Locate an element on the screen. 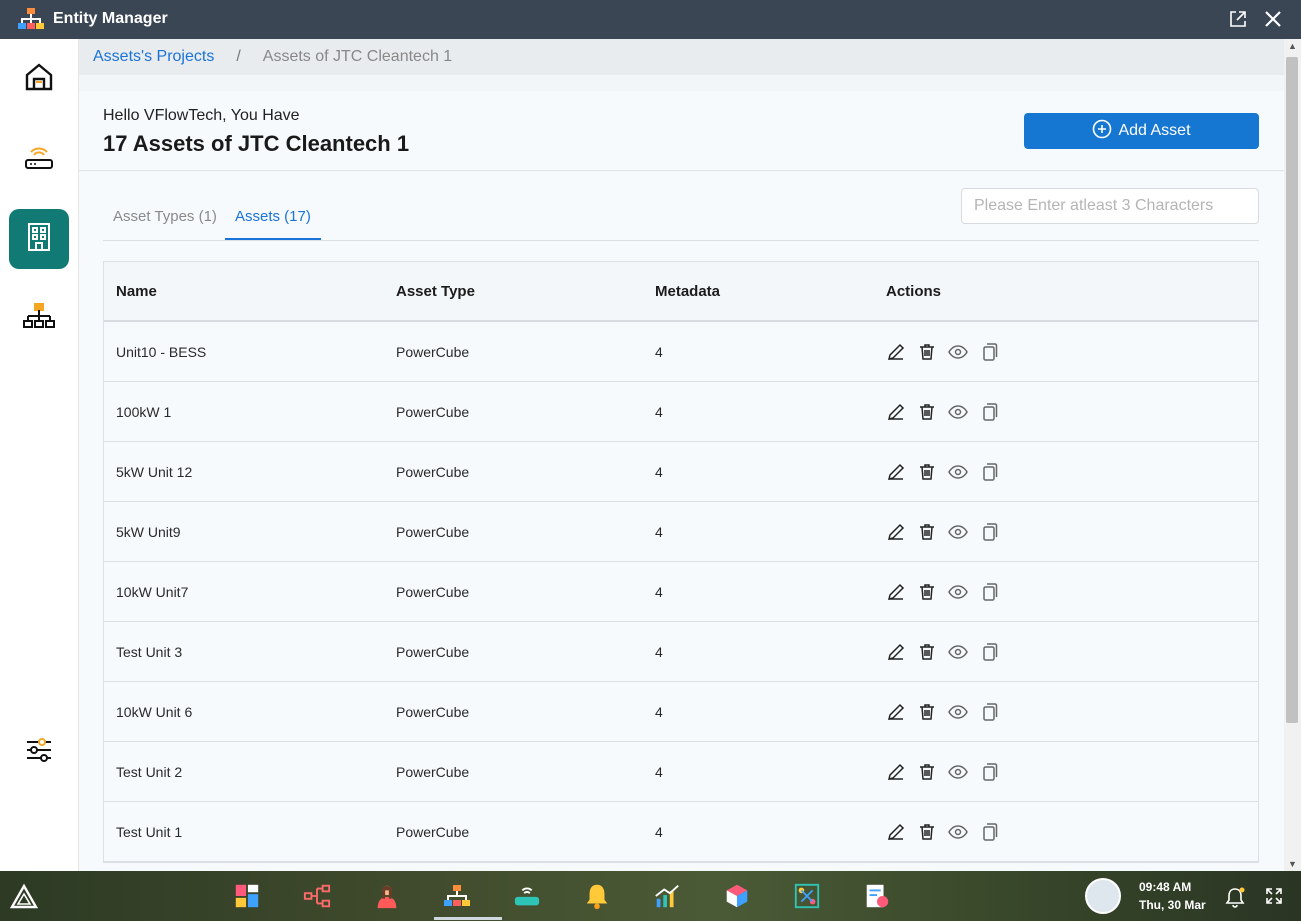 This screenshot has width=1301, height=921. table-row: Unit10 - BESS PowerCube 4 is located at coordinates (681, 352).